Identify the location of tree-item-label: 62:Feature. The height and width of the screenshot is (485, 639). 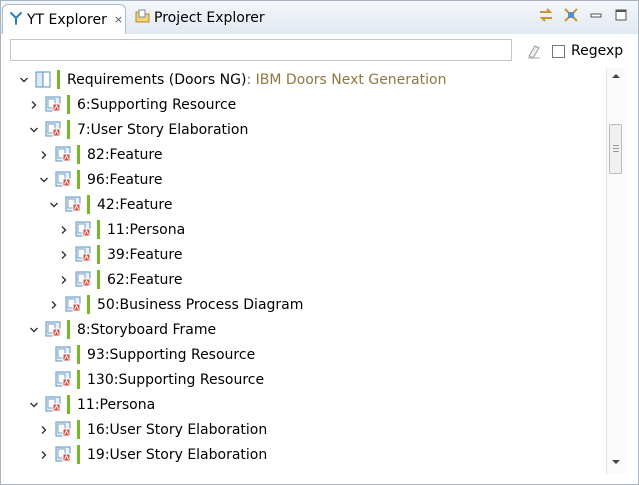
(145, 279).